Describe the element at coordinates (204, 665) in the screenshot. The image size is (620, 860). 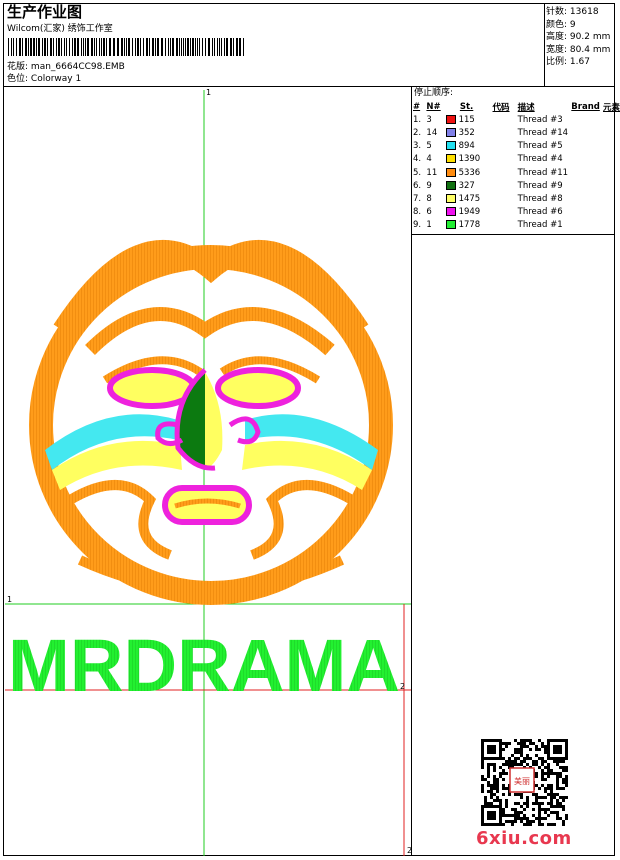
I see `design-wordmark: MRDRAMA` at that location.